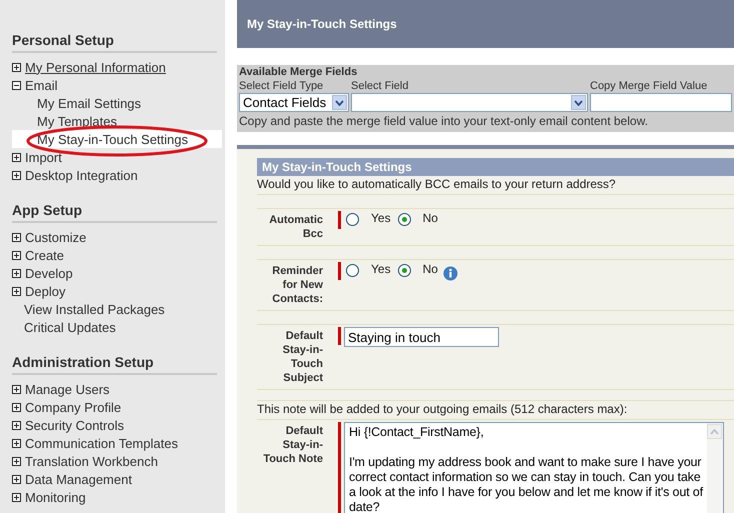 The height and width of the screenshot is (513, 734). Describe the element at coordinates (117, 121) in the screenshot. I see `nav-item: My Templates` at that location.